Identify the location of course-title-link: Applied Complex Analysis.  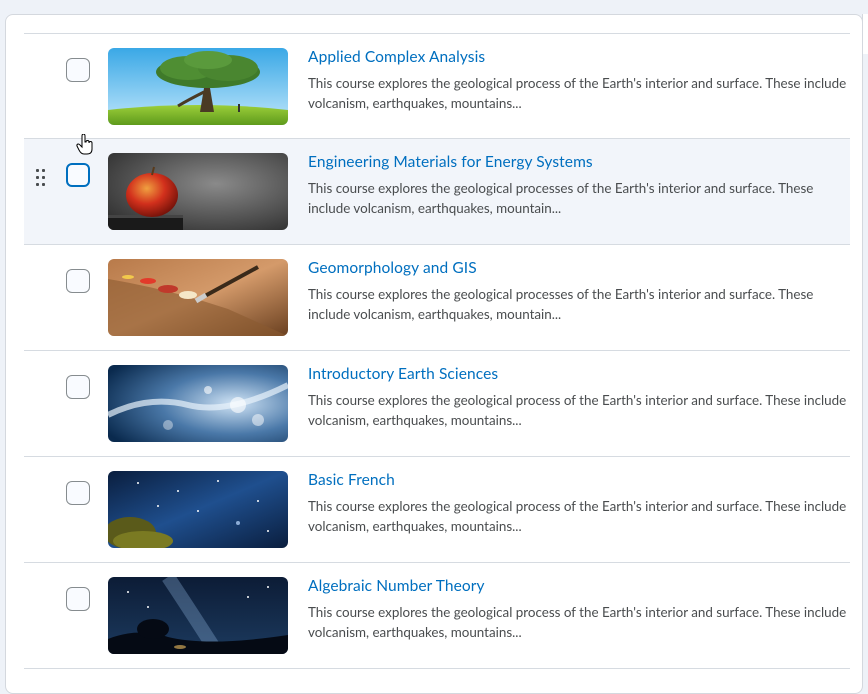
(396, 57).